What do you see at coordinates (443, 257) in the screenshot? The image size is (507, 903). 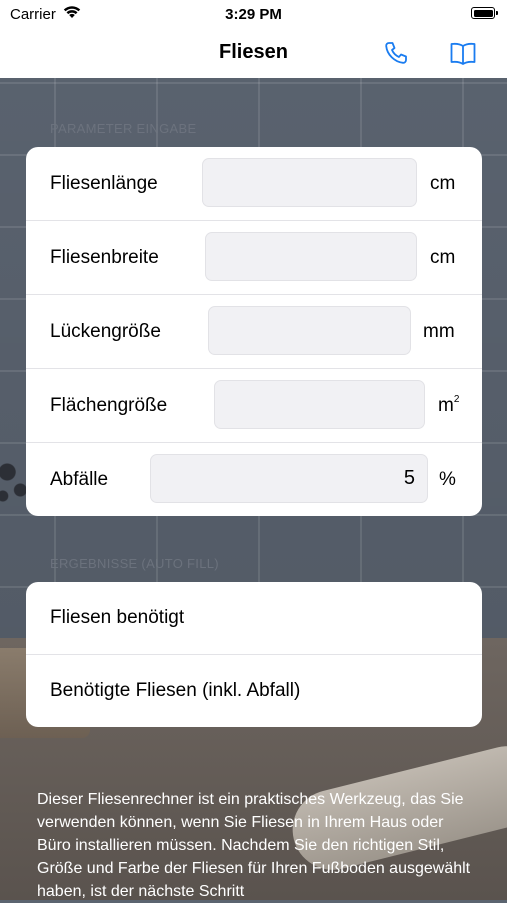 I see `tile-width-unit: cm` at bounding box center [443, 257].